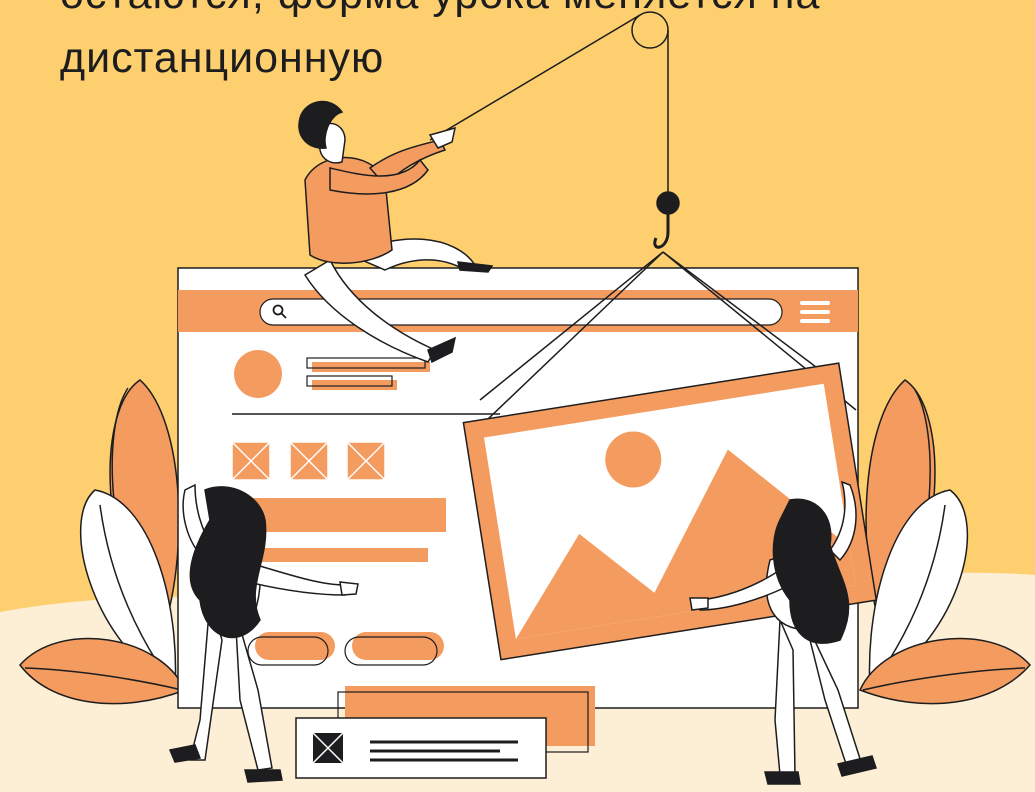 Image resolution: width=1035 pixels, height=792 pixels. What do you see at coordinates (945, 542) in the screenshot?
I see `right-plant` at bounding box center [945, 542].